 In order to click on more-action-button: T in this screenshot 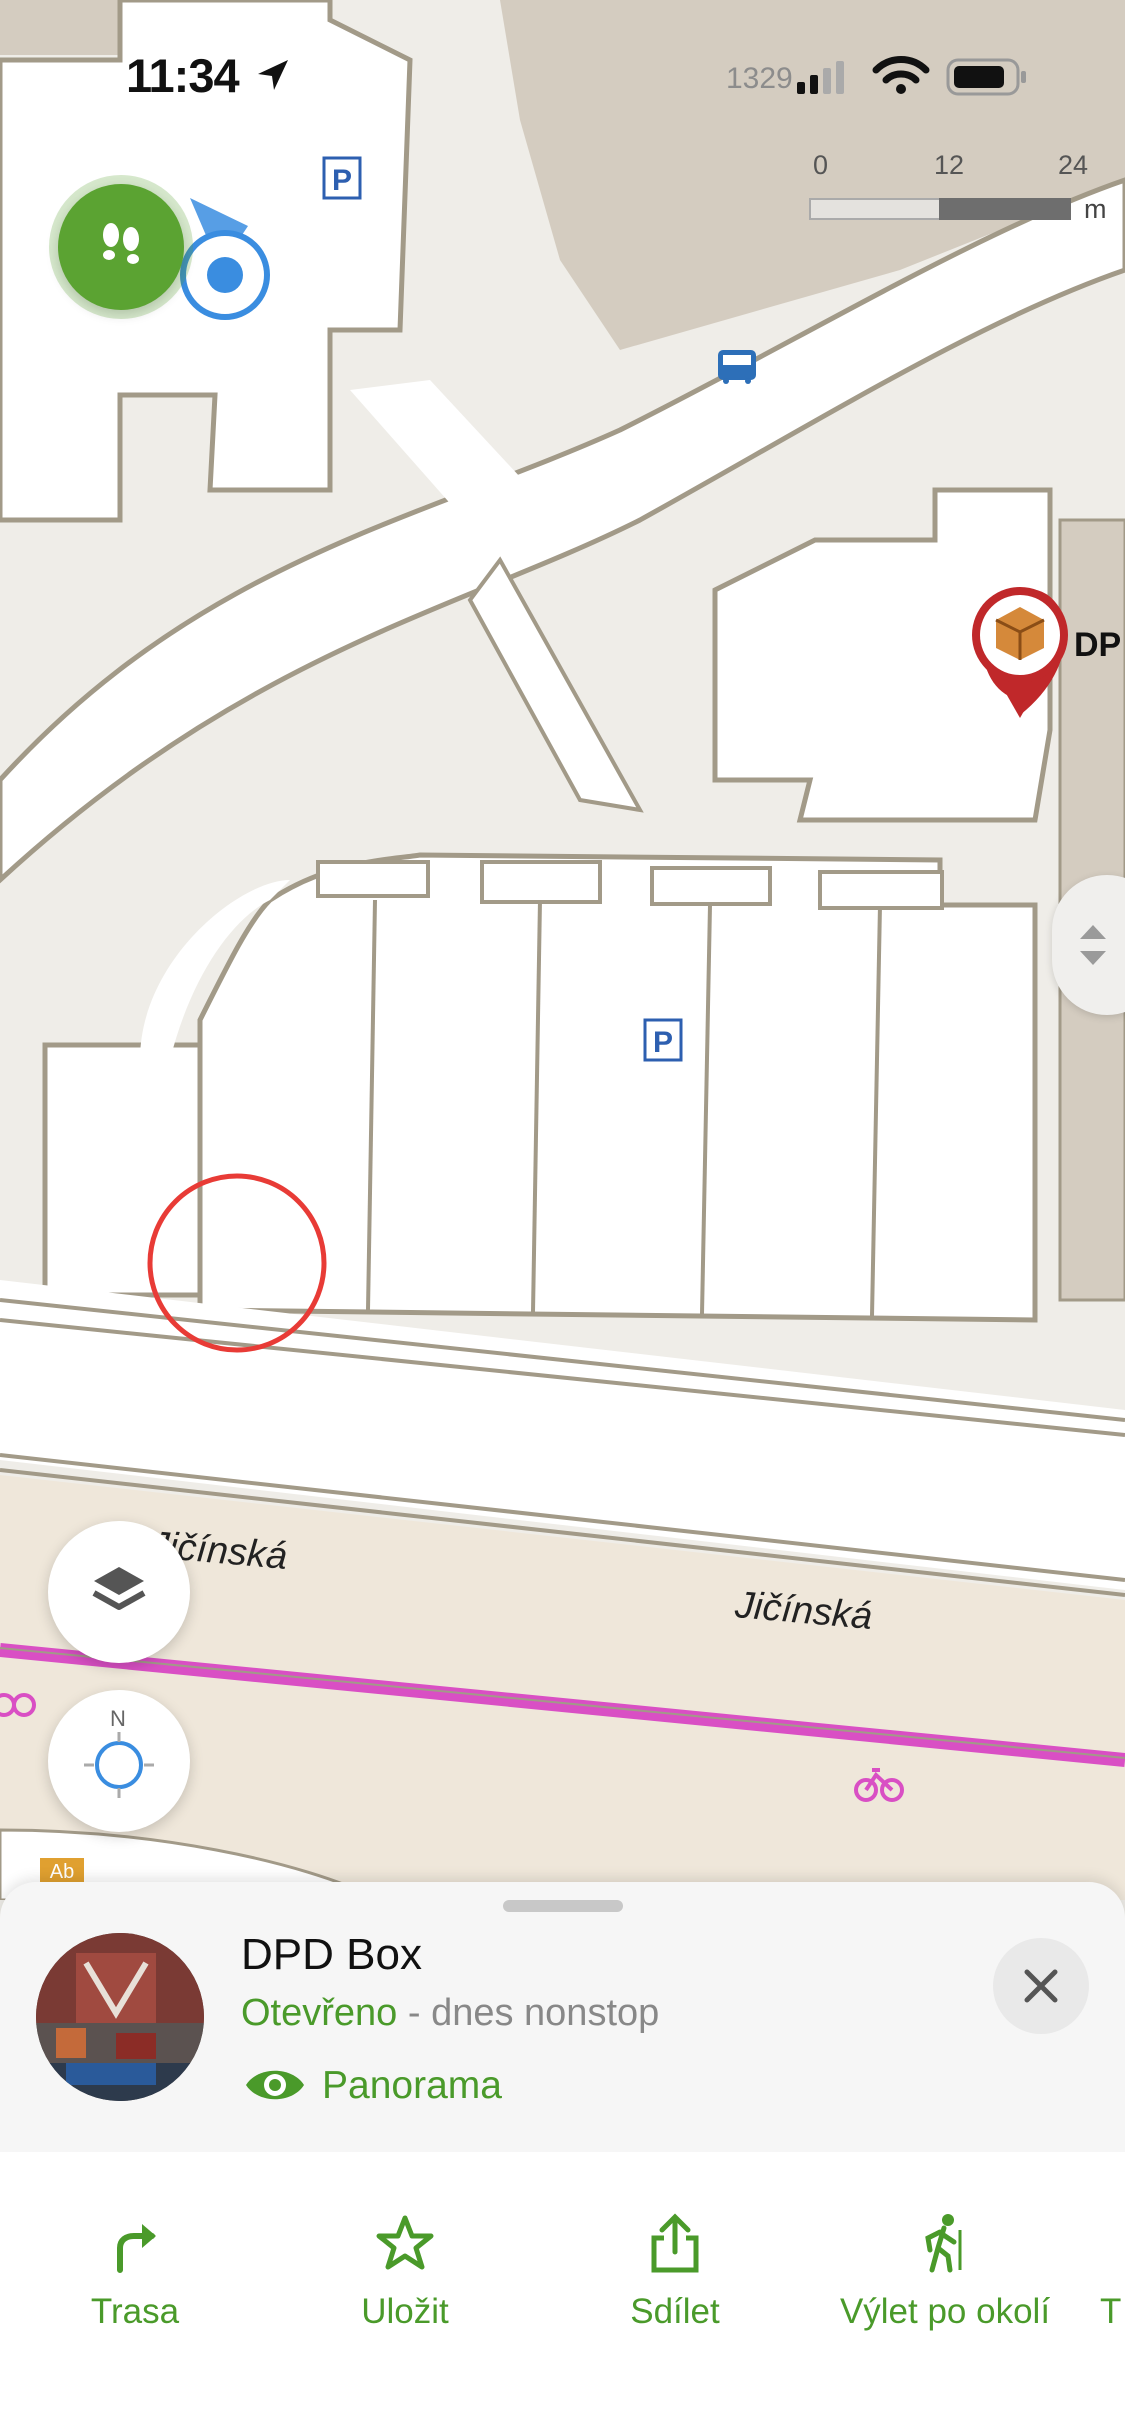, I will do `click(1112, 2252)`.